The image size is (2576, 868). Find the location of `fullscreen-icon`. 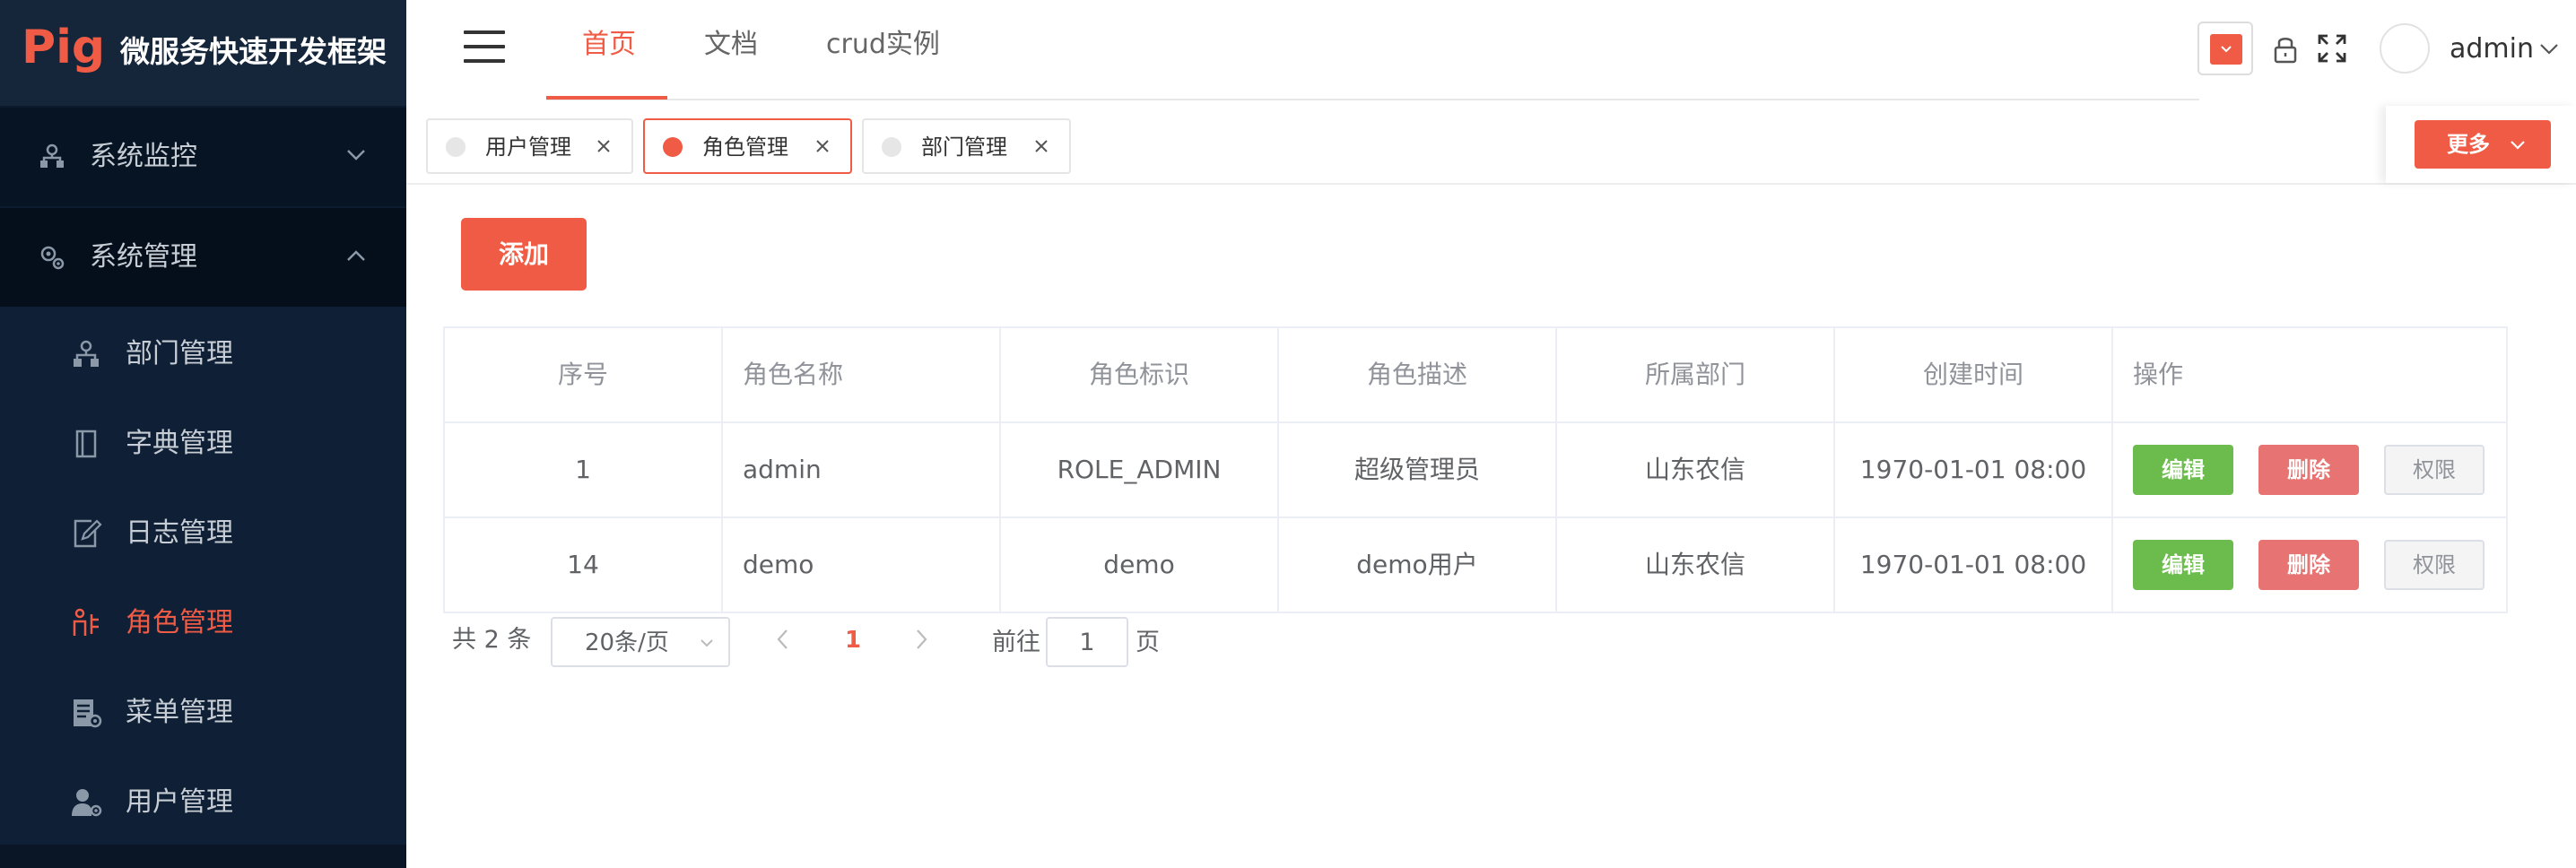

fullscreen-icon is located at coordinates (2332, 49).